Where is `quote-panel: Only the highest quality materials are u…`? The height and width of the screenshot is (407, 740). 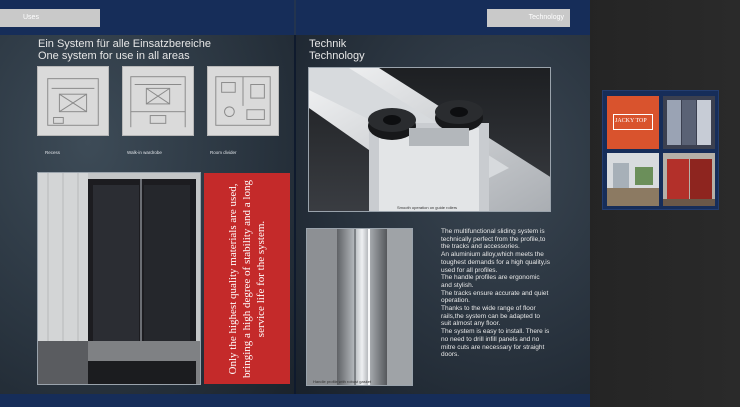 quote-panel: Only the highest quality materials are u… is located at coordinates (247, 278).